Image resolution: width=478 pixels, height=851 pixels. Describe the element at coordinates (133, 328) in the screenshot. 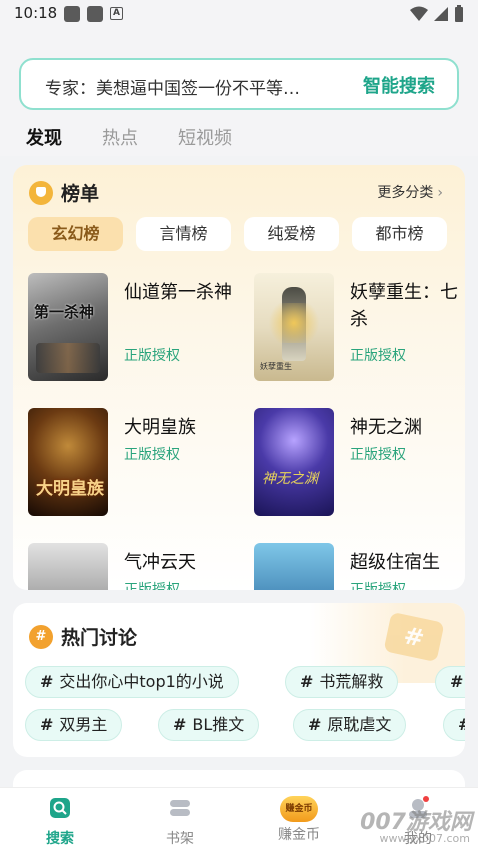

I see `book-item: 第一杀神 仙道第一杀神 正版授权` at that location.